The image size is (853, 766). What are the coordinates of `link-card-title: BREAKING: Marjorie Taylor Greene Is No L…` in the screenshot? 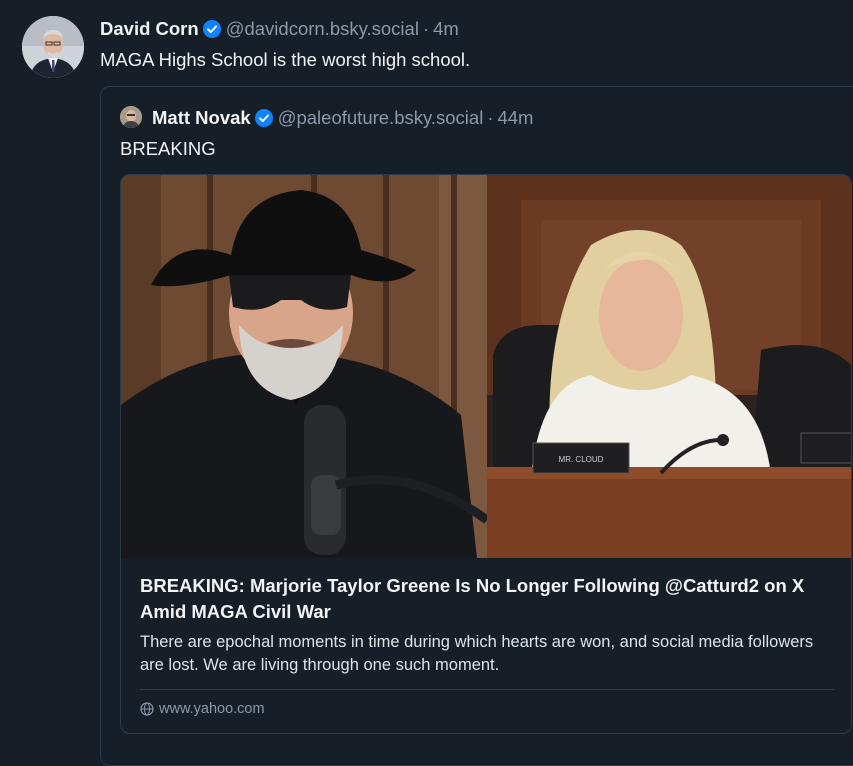 It's located at (485, 599).